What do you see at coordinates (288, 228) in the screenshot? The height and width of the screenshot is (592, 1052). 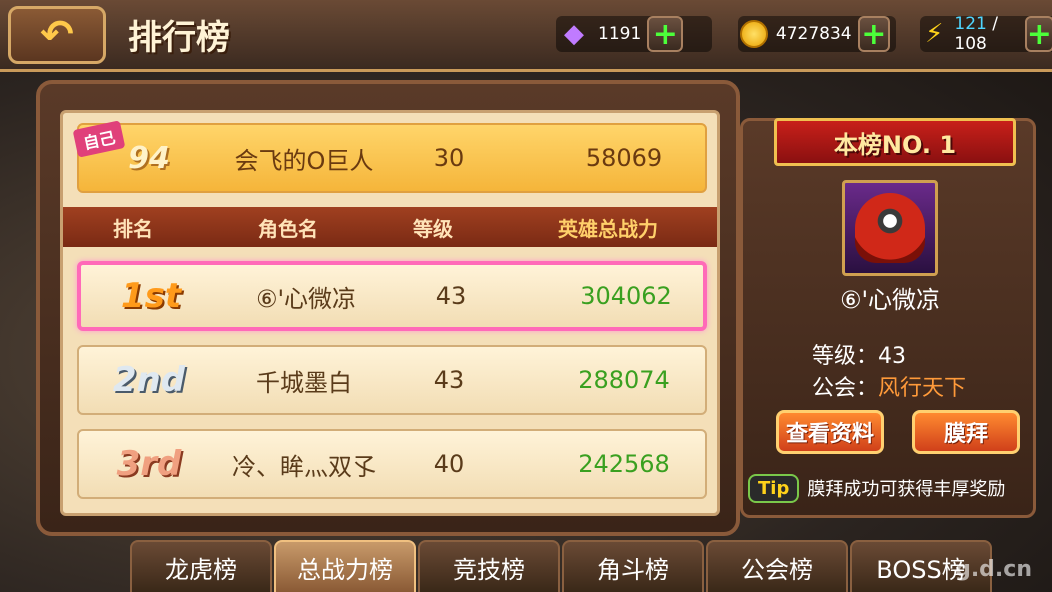 I see `column-name: 角色名` at bounding box center [288, 228].